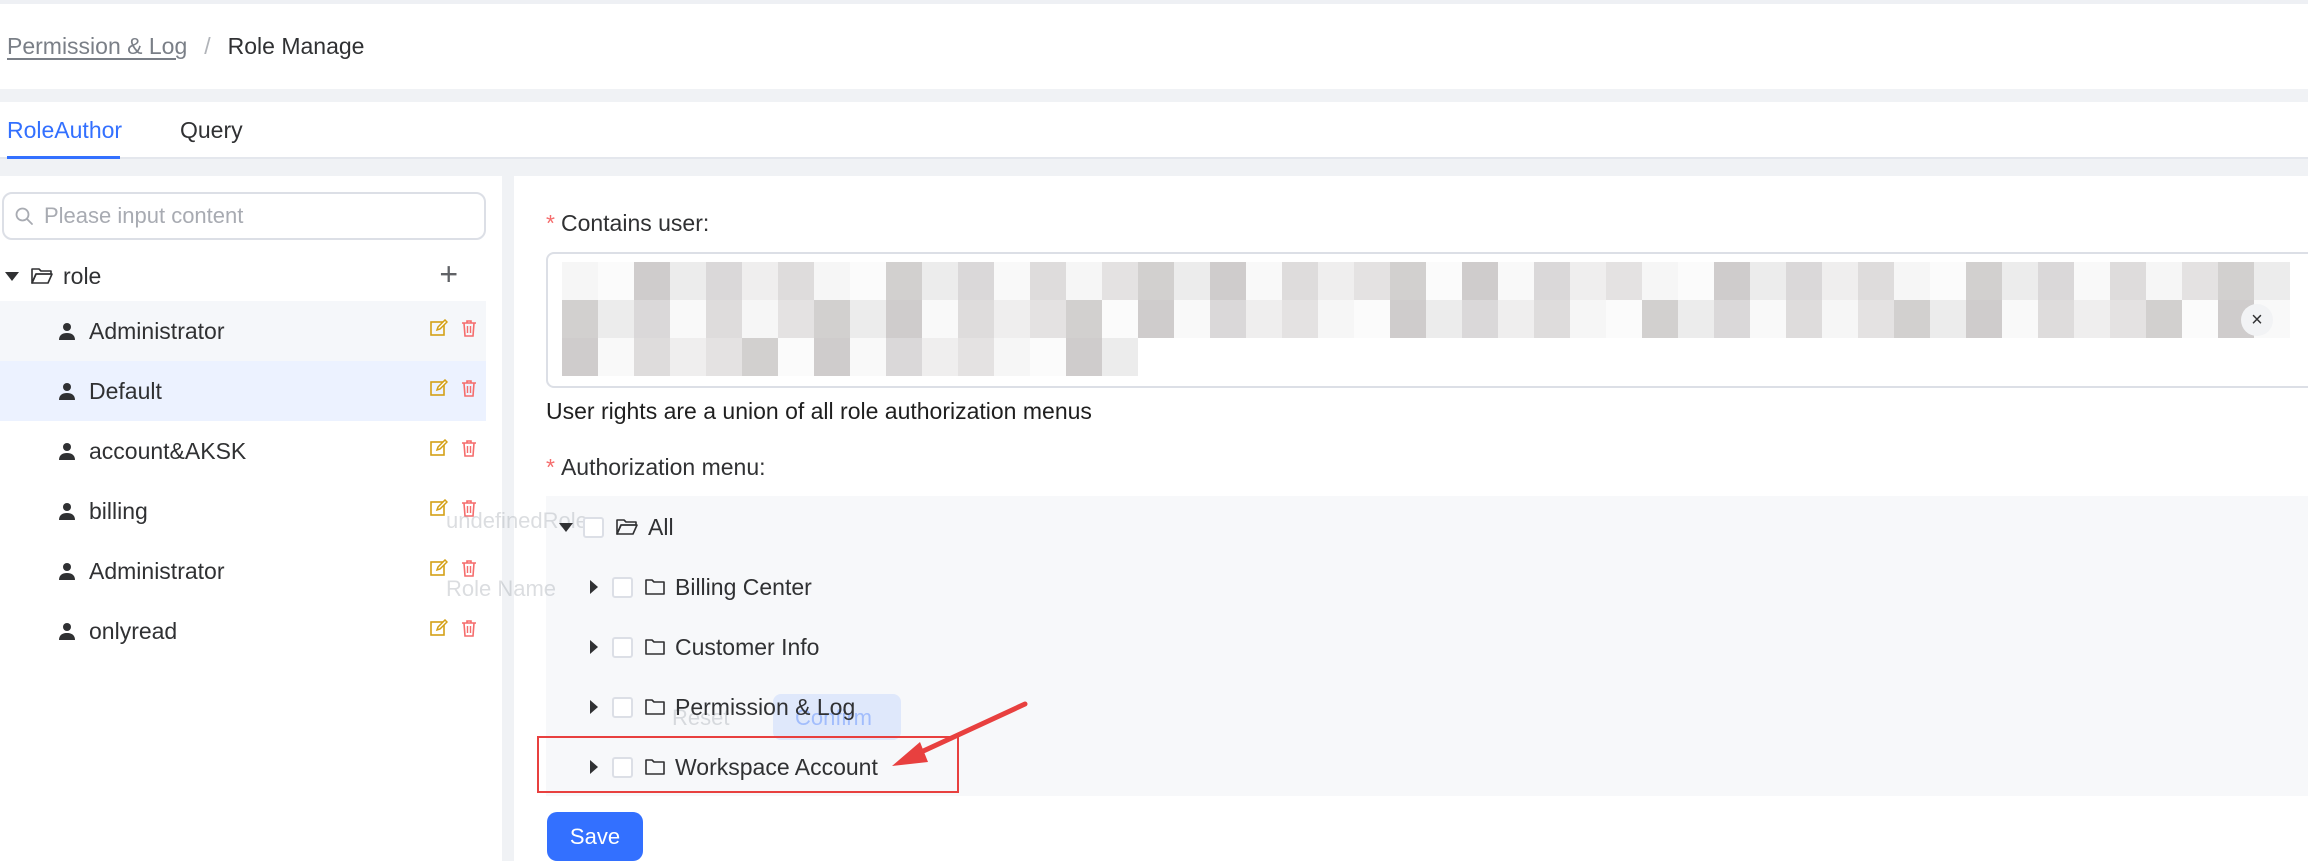 This screenshot has width=2308, height=861. Describe the element at coordinates (63, 157) in the screenshot. I see `active-tab-indicator` at that location.